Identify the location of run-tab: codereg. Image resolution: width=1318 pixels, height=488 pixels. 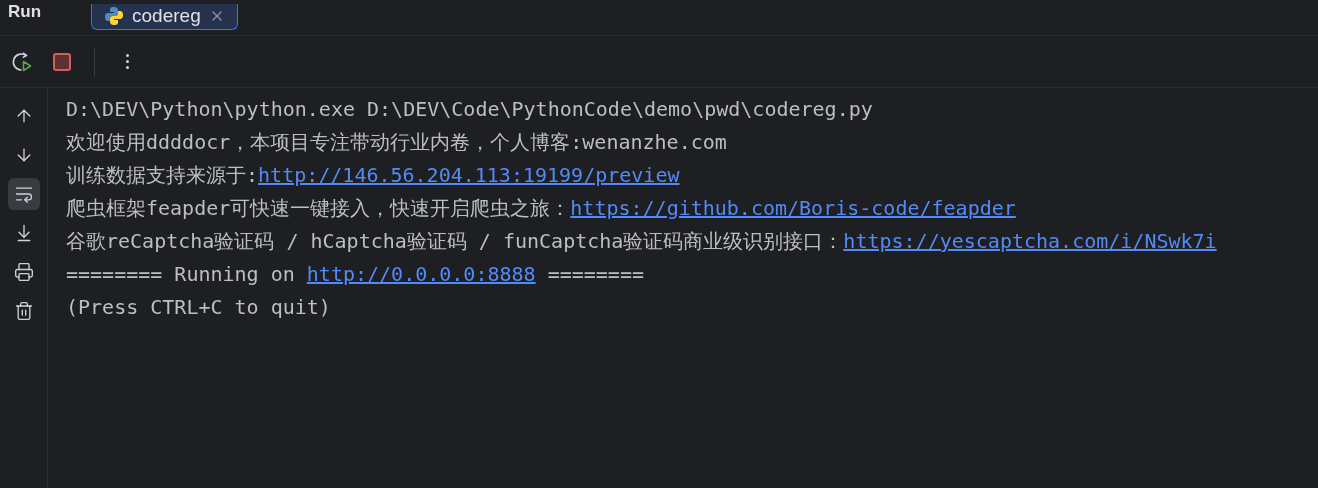
(164, 16).